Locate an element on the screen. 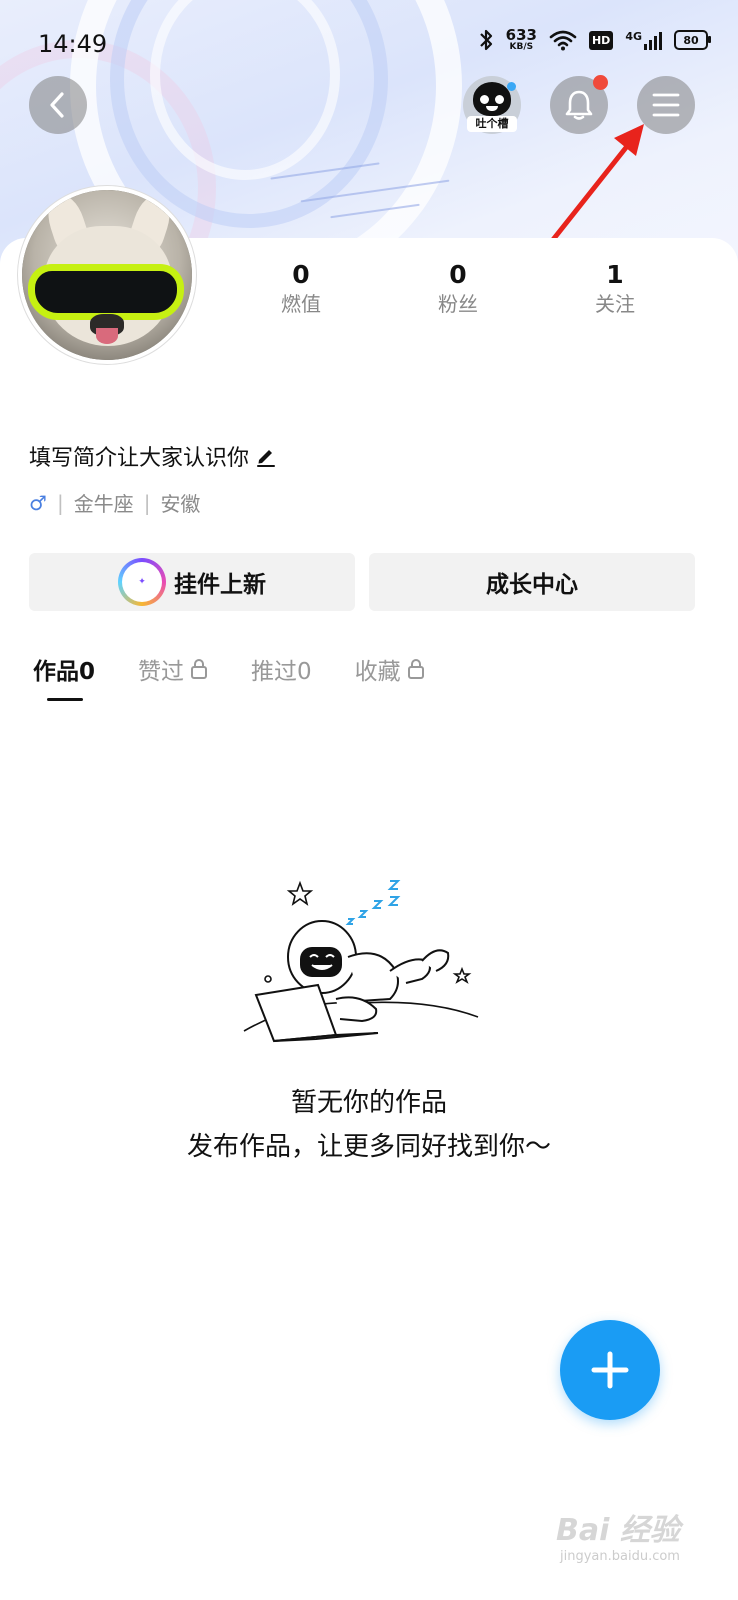  chevron-left-icon is located at coordinates (57, 105).